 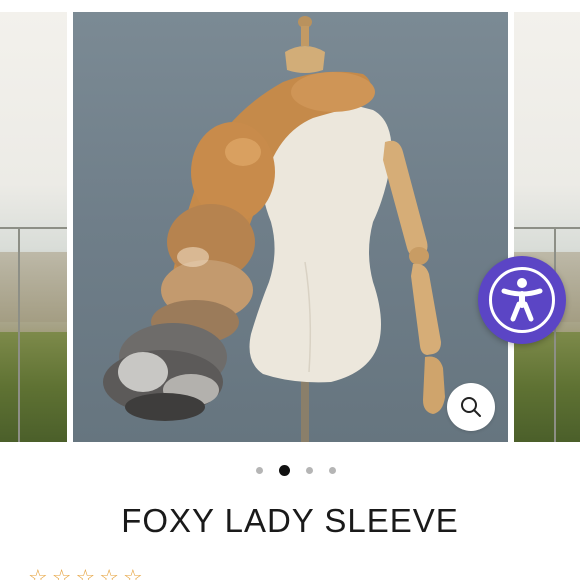 I want to click on previous-slide-preview, so click(x=33, y=227).